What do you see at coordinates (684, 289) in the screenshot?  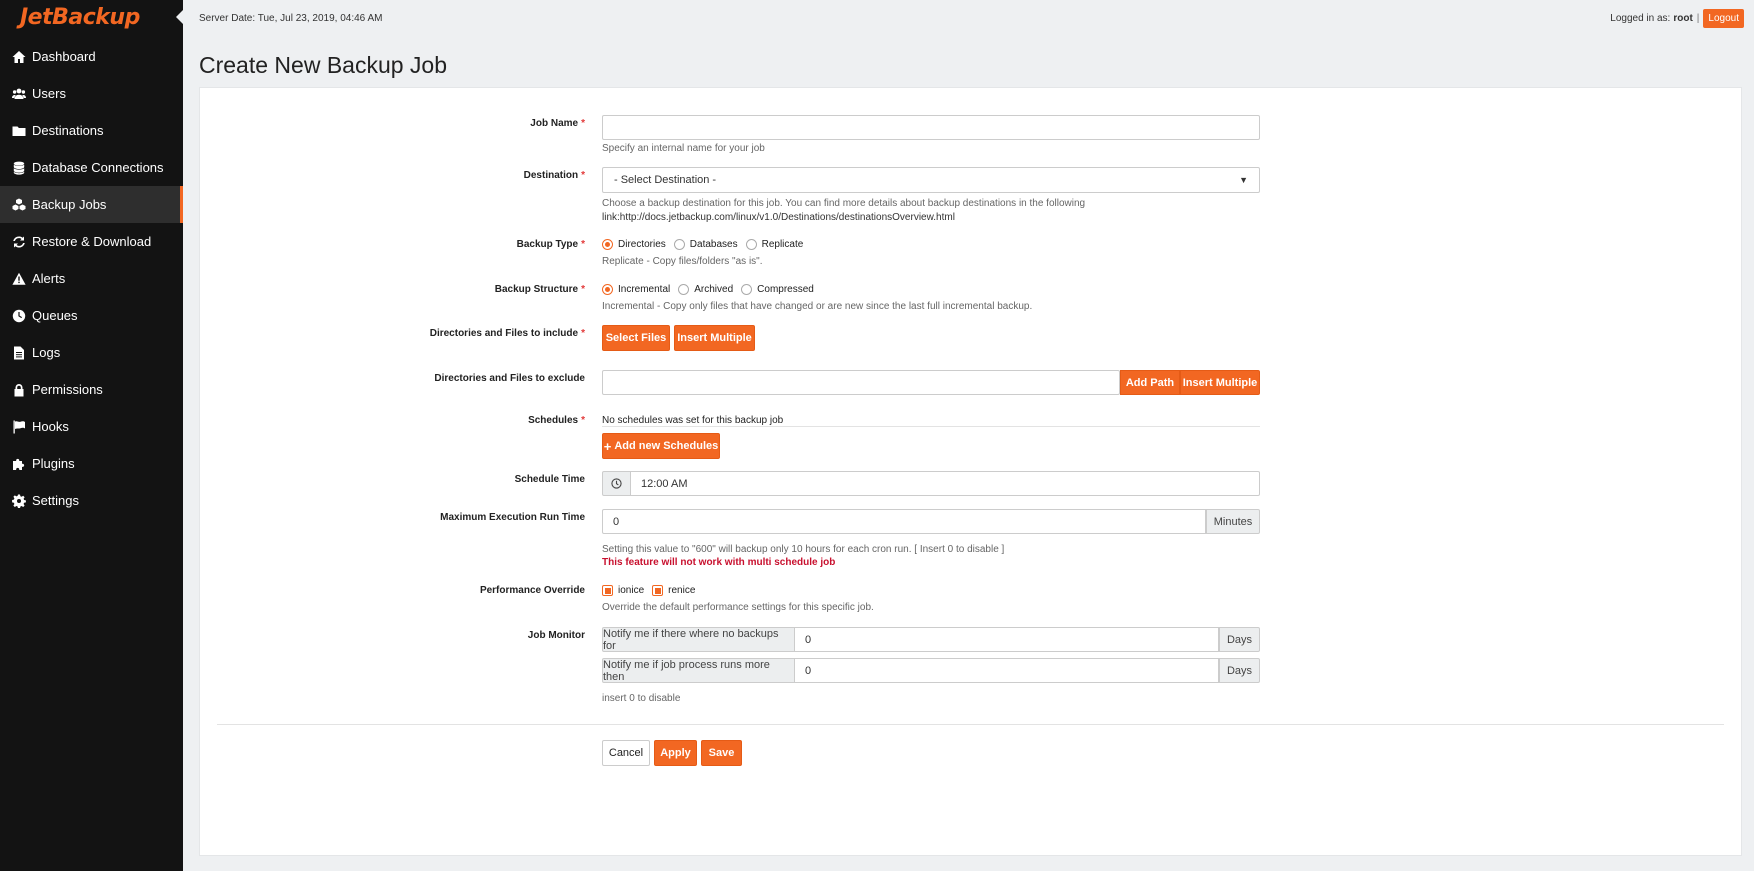 I see `backup-structure-archived-radio` at bounding box center [684, 289].